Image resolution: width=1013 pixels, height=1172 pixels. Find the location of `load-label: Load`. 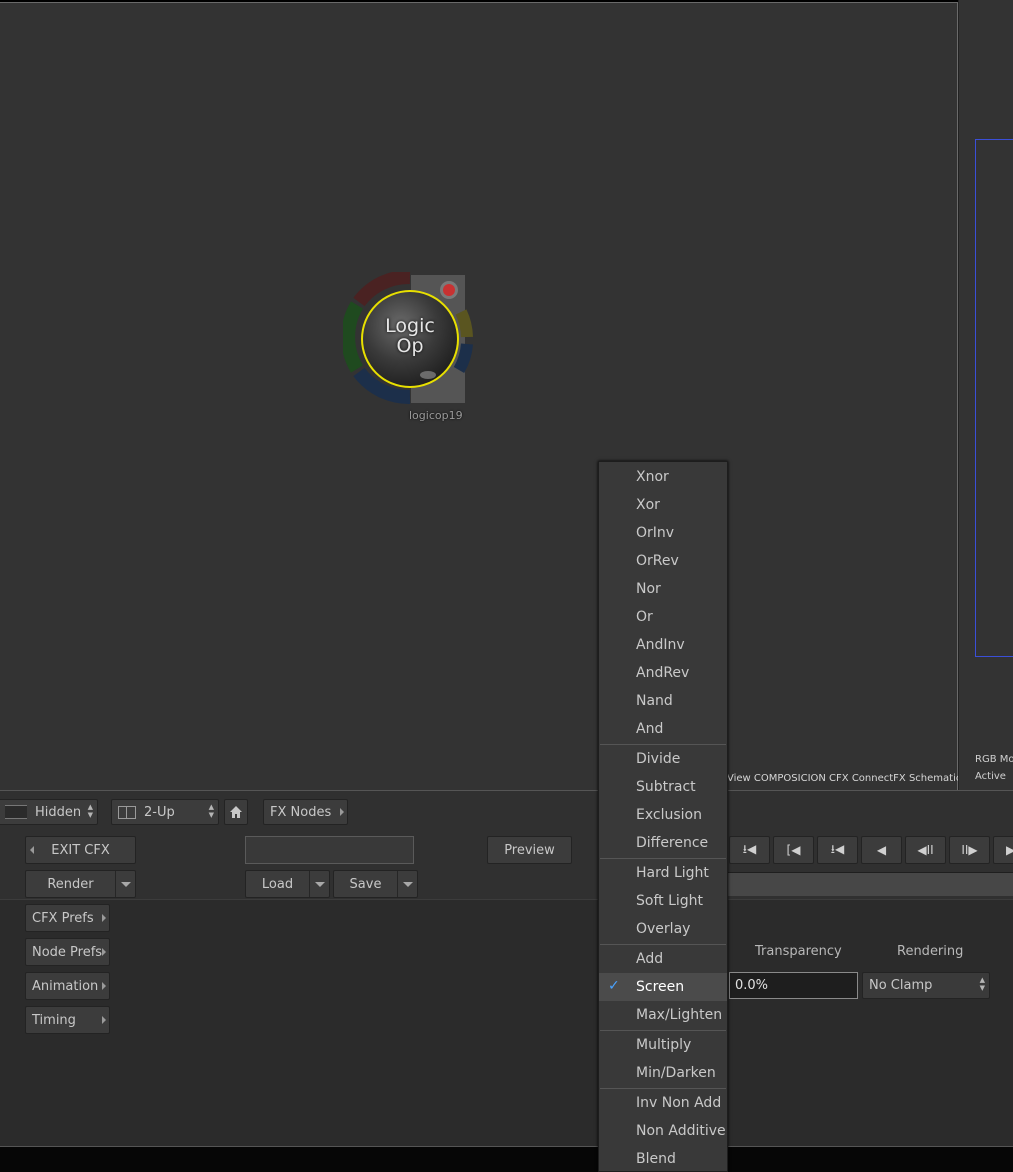

load-label: Load is located at coordinates (277, 884).